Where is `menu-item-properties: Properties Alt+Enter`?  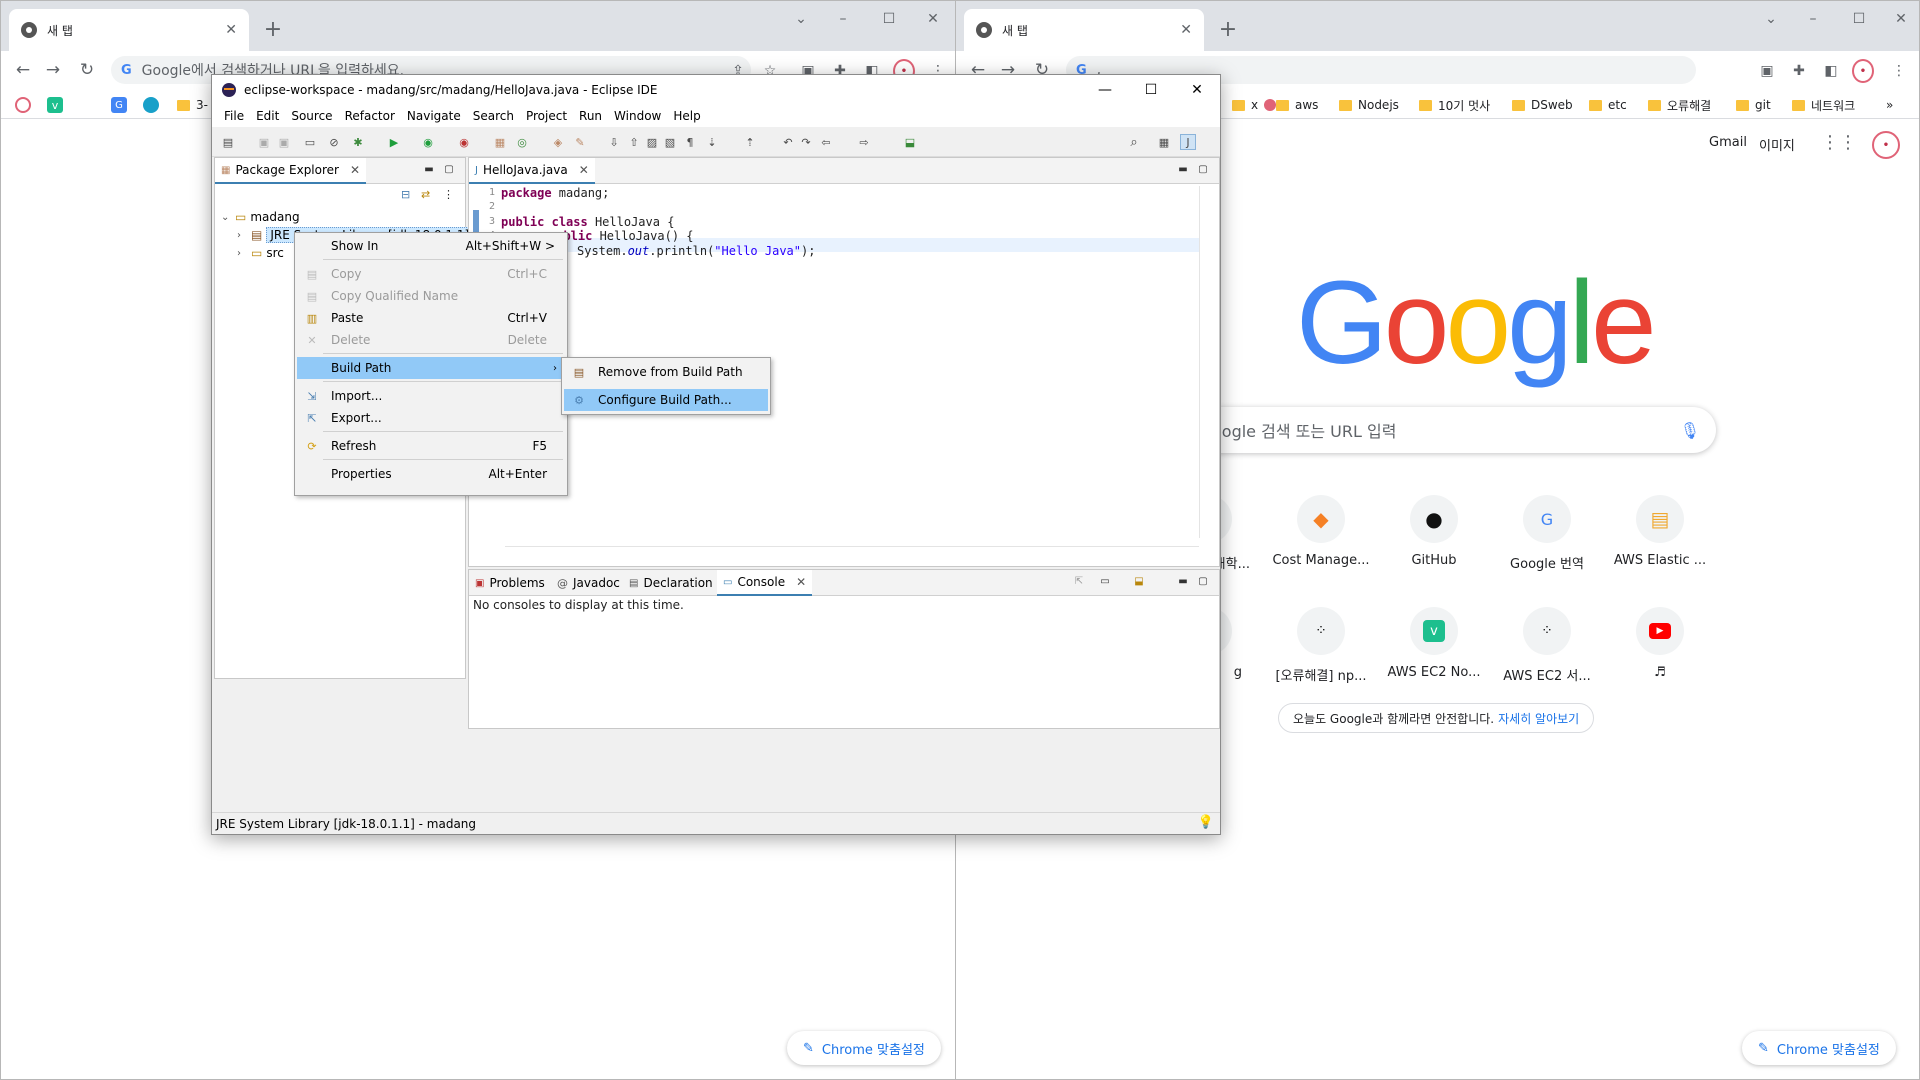 menu-item-properties: Properties Alt+Enter is located at coordinates (431, 474).